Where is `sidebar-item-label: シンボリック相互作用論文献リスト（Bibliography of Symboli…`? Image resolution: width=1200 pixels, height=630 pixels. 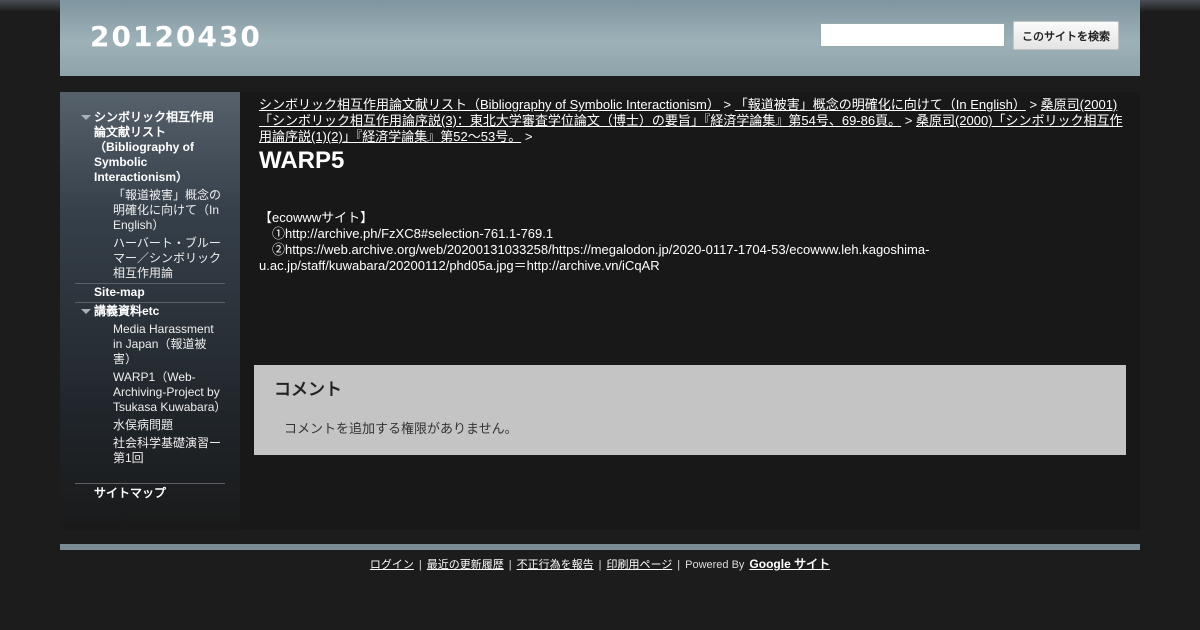 sidebar-item-label: シンボリック相互作用論文献リスト（Bibliography of Symboli… is located at coordinates (154, 147).